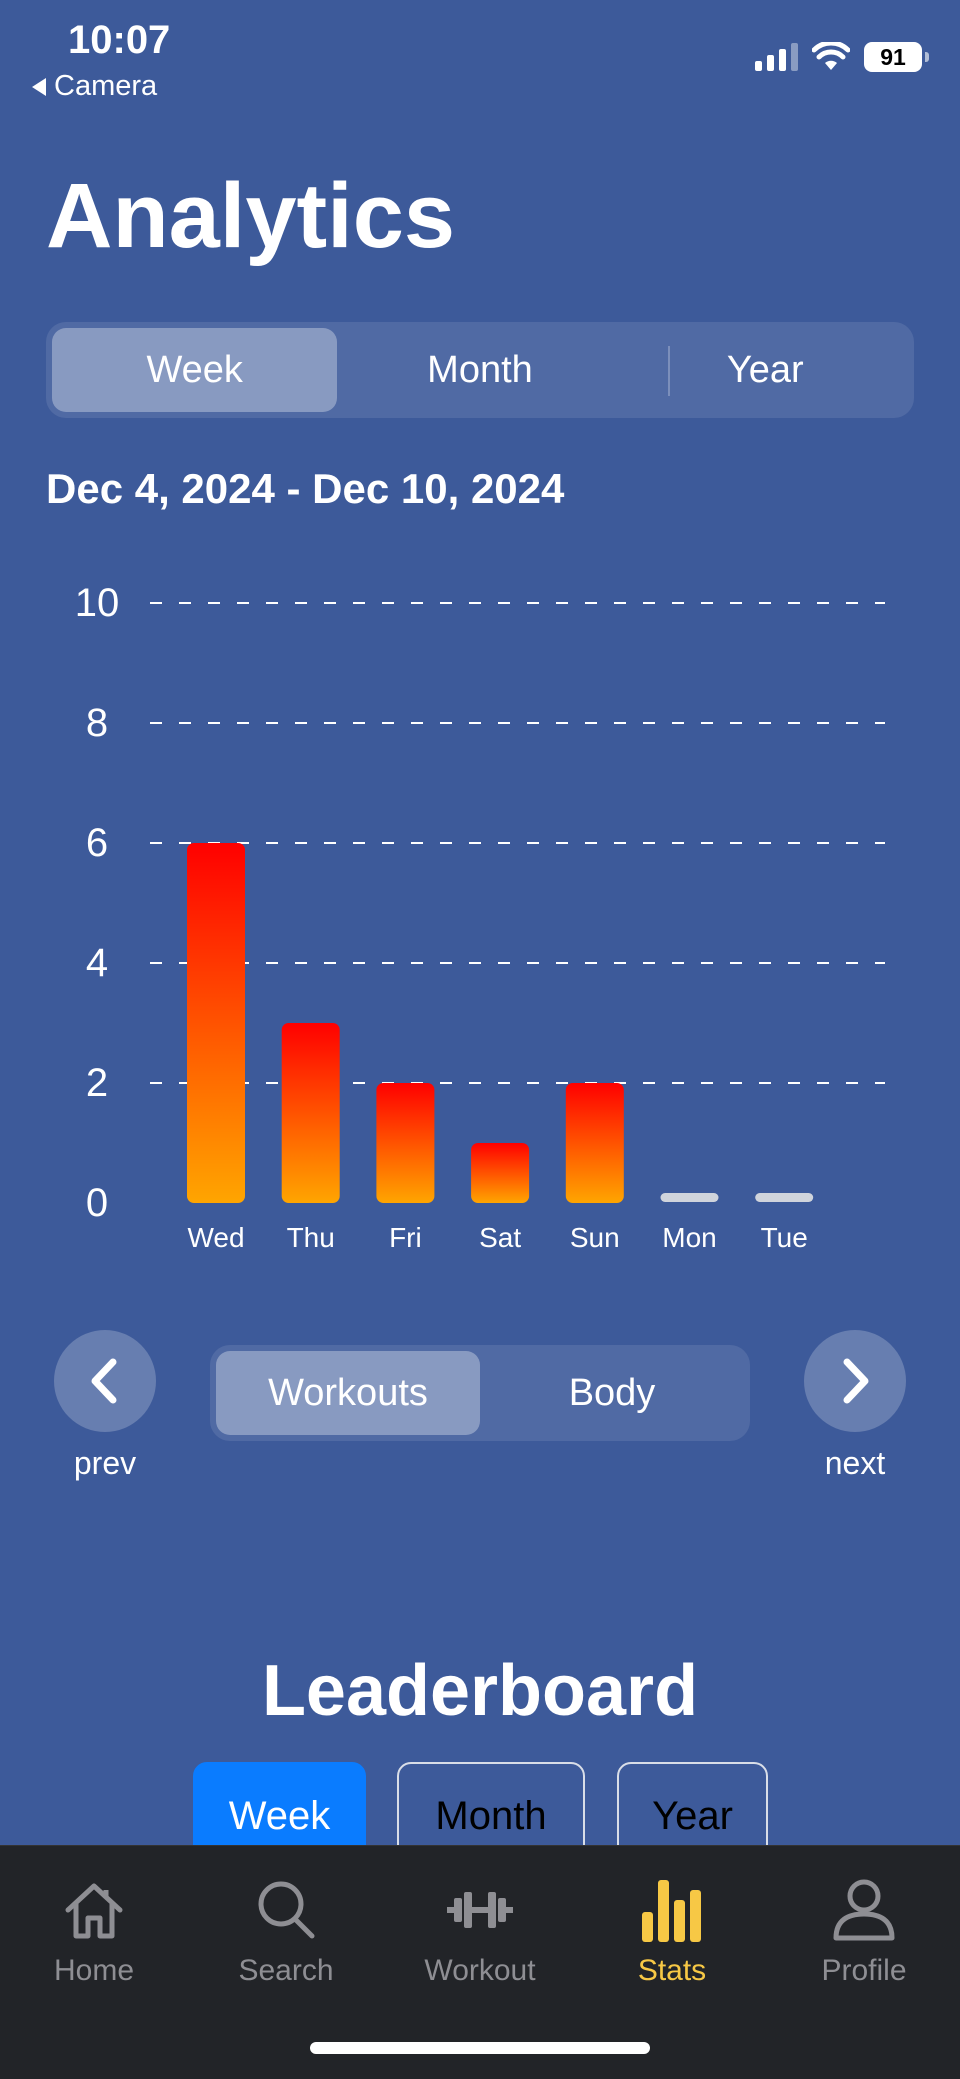  I want to click on tabbar-home: Home, so click(94, 1931).